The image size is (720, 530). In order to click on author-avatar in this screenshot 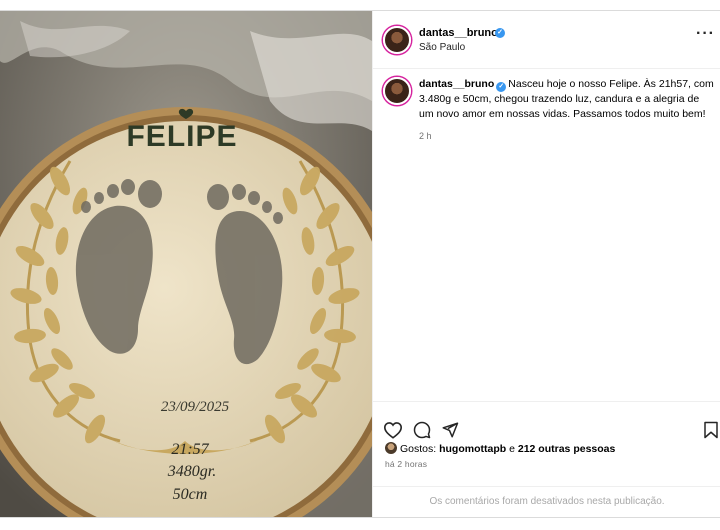, I will do `click(397, 40)`.